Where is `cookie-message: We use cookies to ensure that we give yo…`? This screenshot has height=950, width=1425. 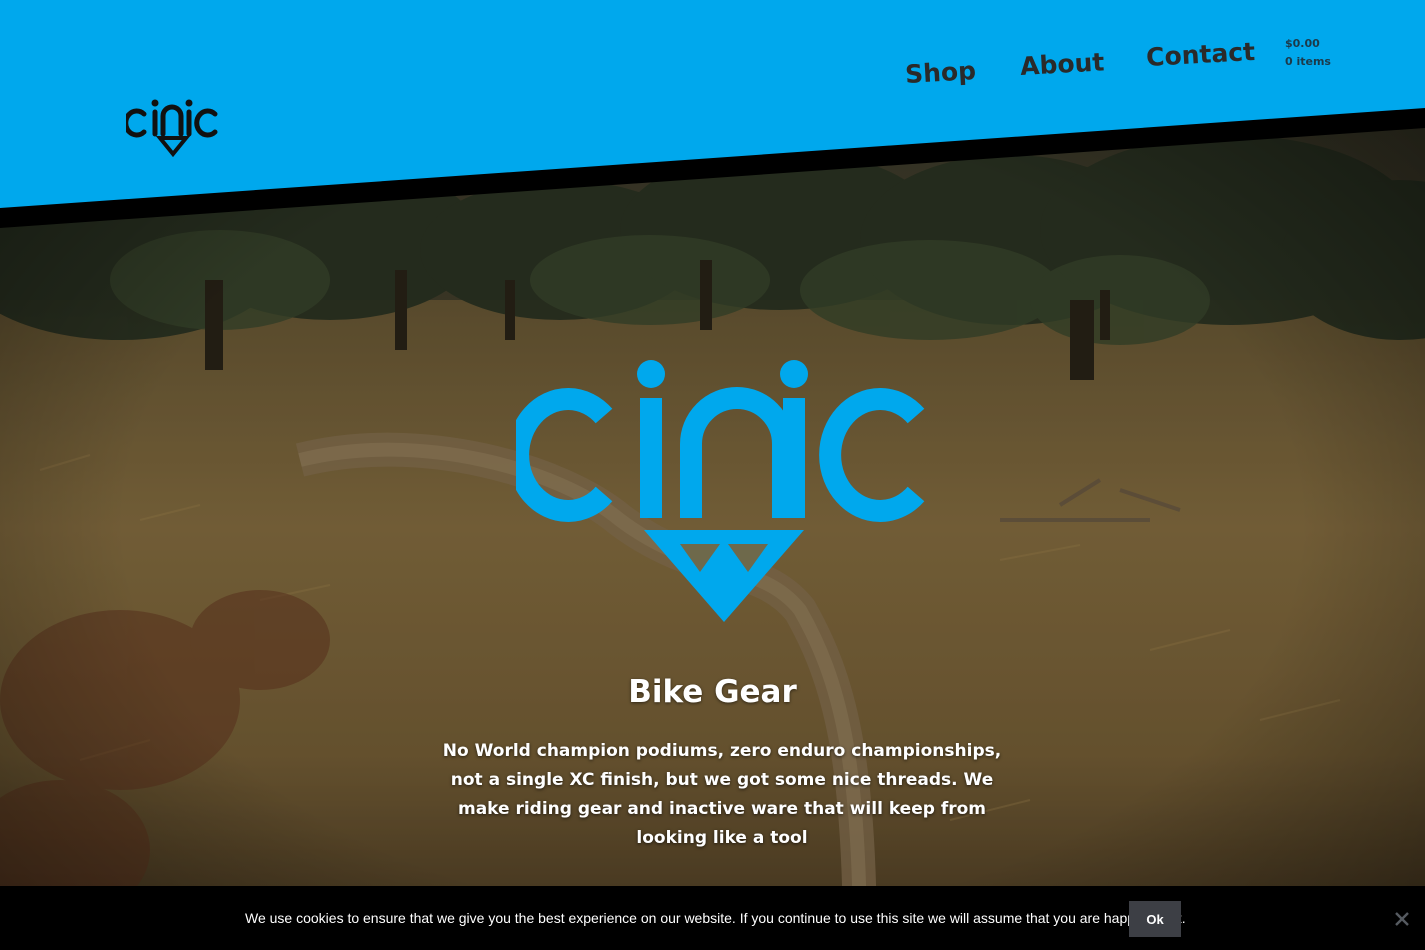 cookie-message: We use cookies to ensure that we give yo… is located at coordinates (715, 918).